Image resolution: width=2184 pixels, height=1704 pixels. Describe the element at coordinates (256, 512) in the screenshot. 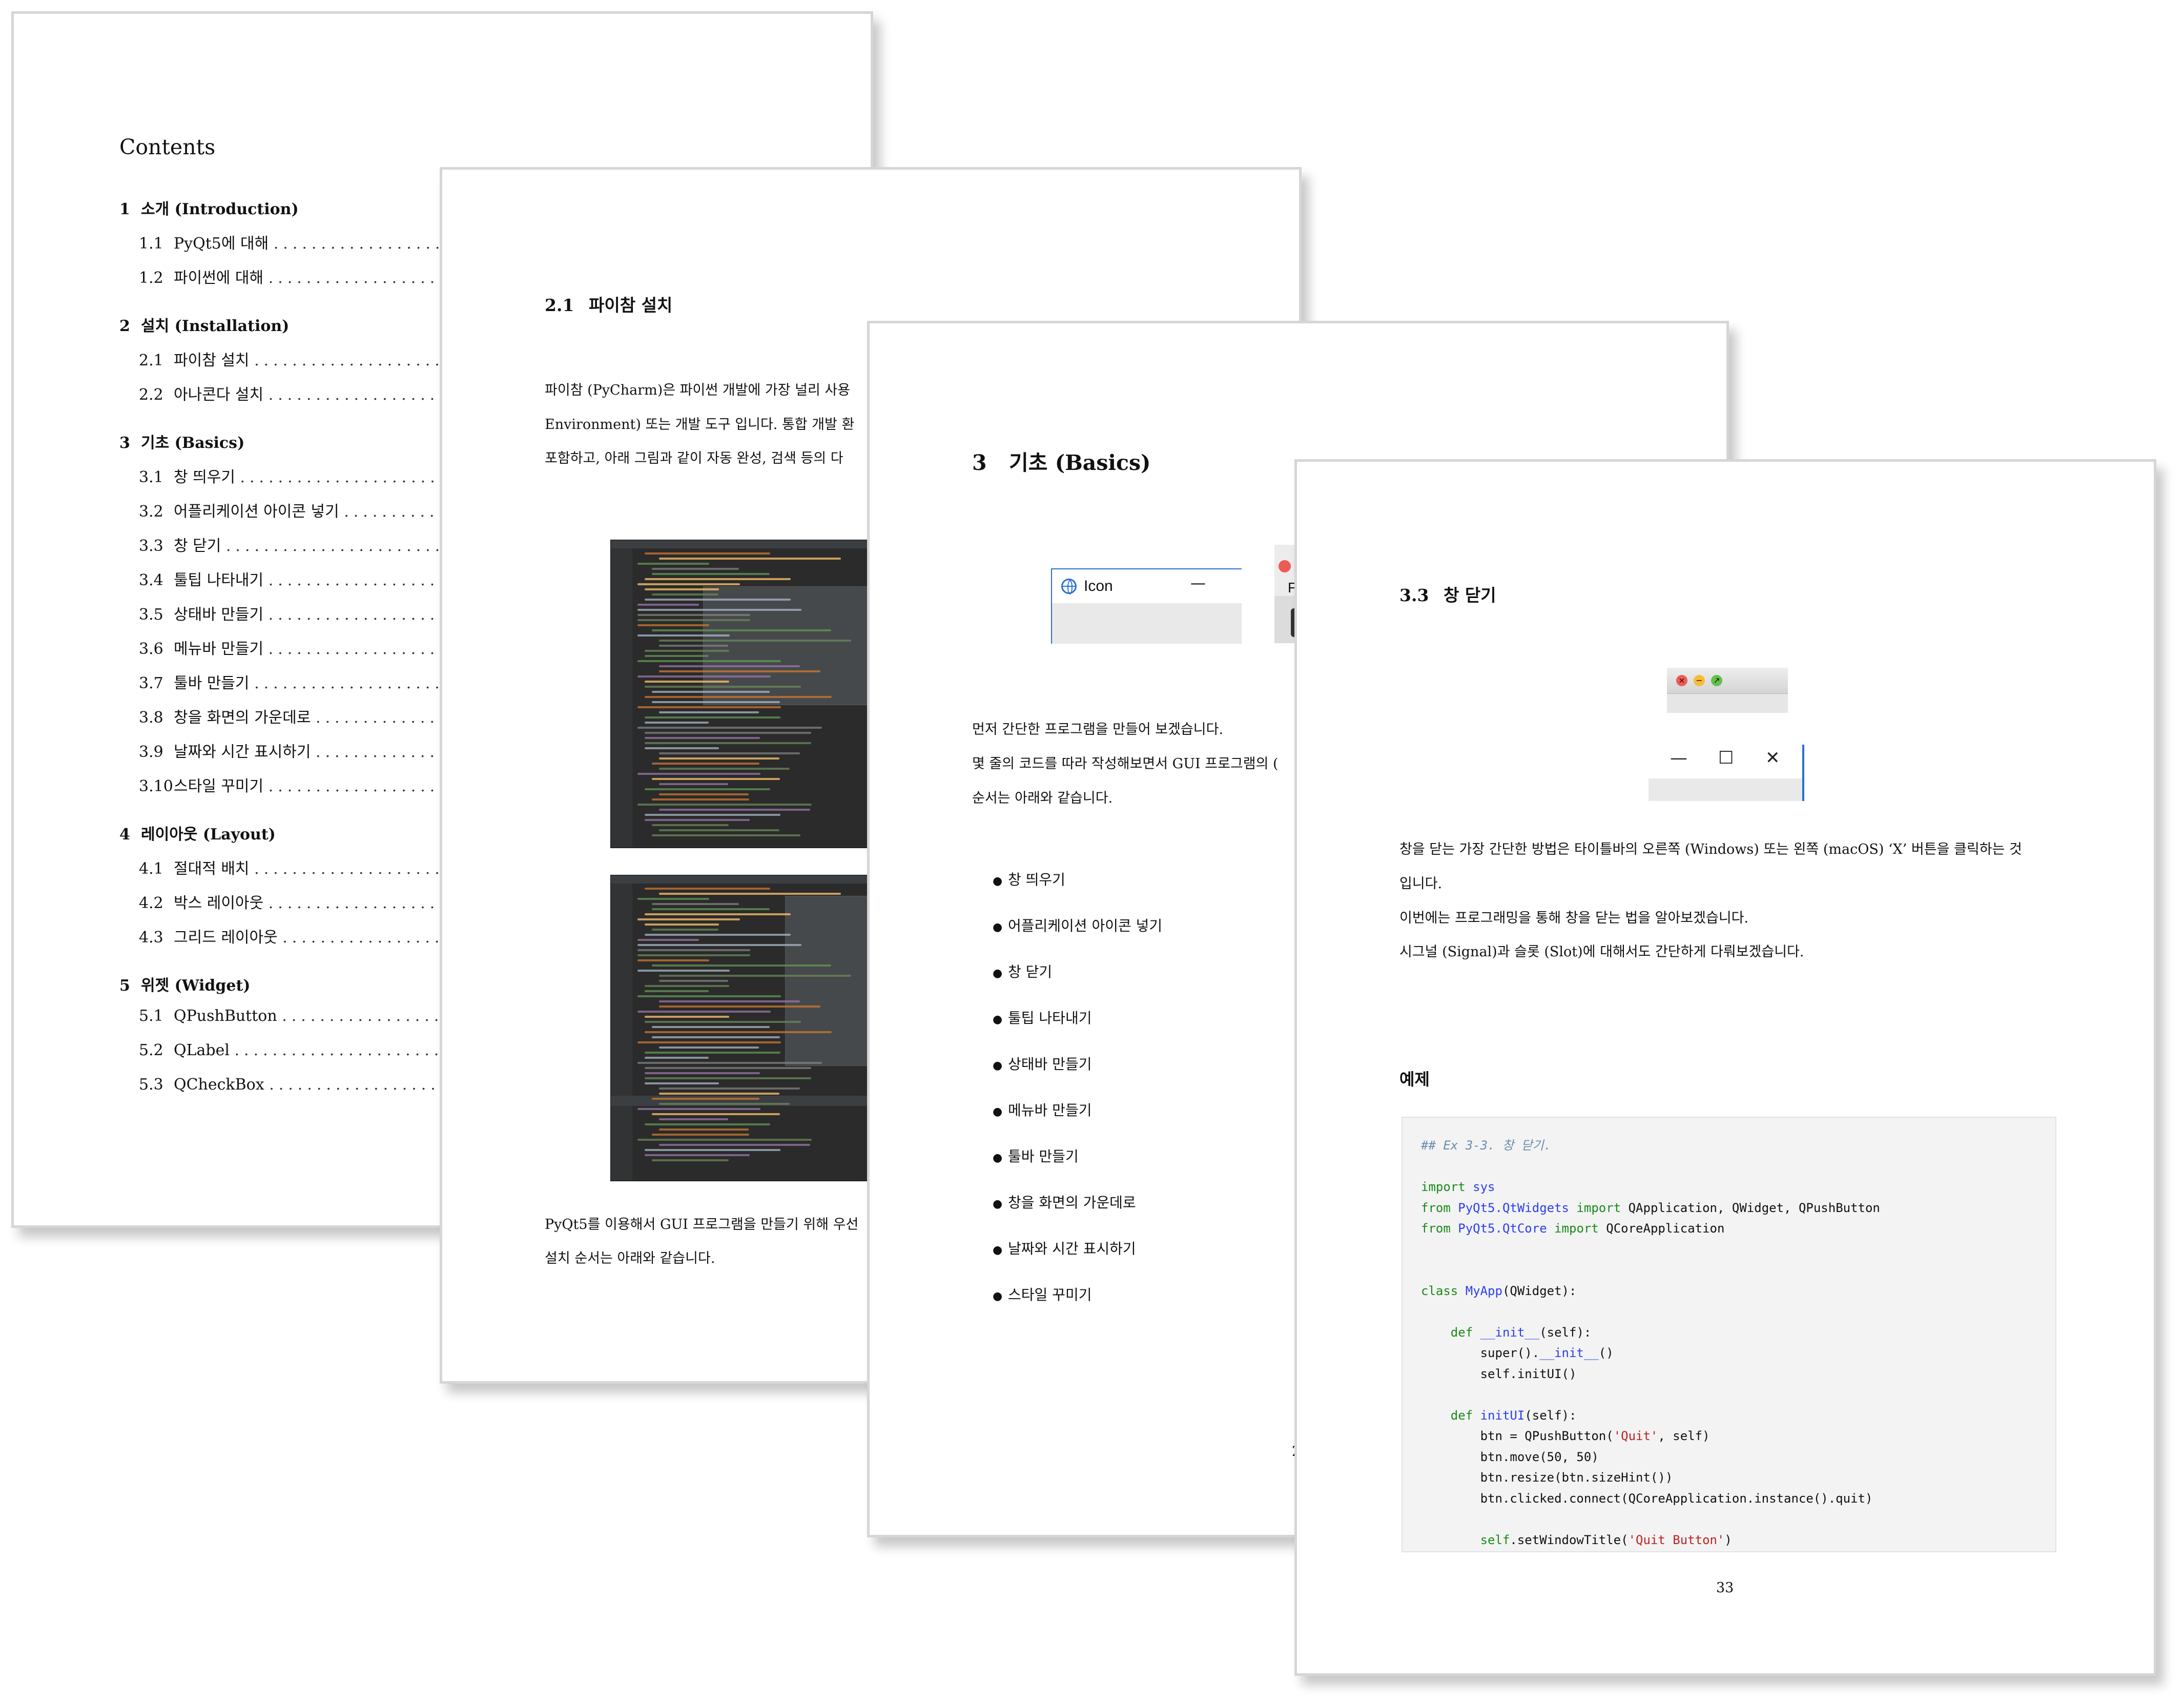

I see `toc-entry-title: 어플리케이션 아이콘 넣기` at that location.